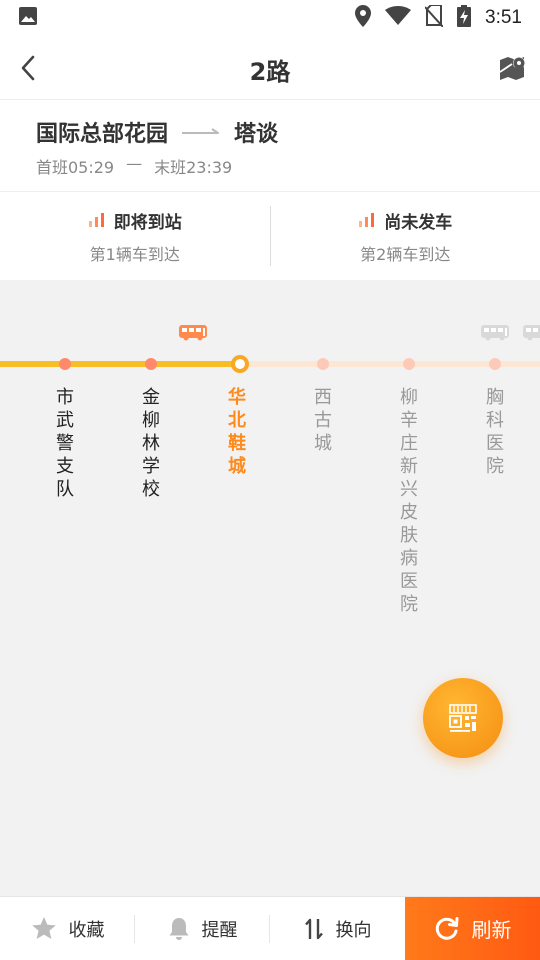  I want to click on remind-label: 提醒, so click(219, 930).